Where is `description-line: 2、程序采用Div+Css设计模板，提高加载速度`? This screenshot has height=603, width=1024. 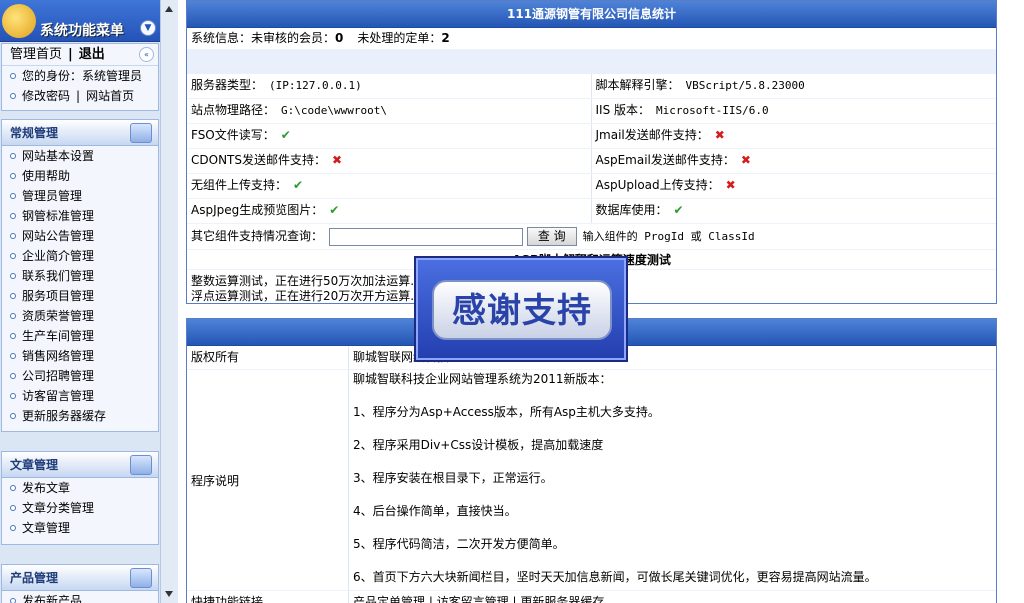
description-line: 2、程序采用Div+Css设计模板，提高加载速度 is located at coordinates (478, 445).